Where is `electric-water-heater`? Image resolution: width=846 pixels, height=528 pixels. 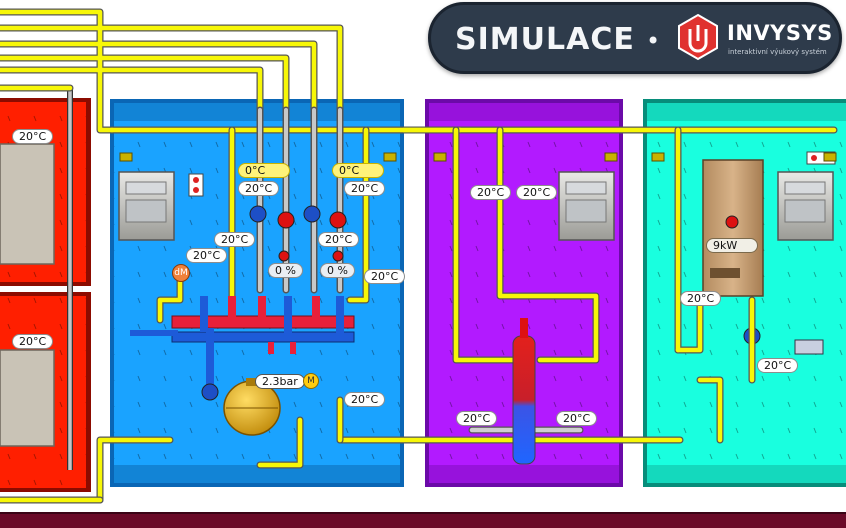 electric-water-heater is located at coordinates (733, 228).